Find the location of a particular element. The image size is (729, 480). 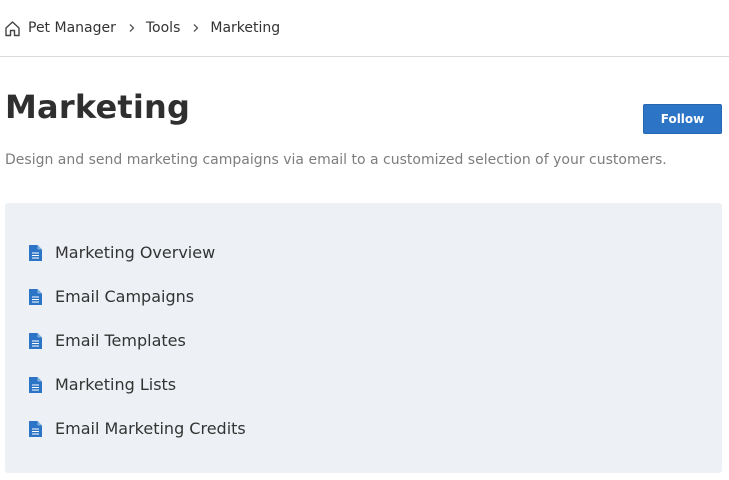

breadcrumb-item-tools: Tools is located at coordinates (163, 28).